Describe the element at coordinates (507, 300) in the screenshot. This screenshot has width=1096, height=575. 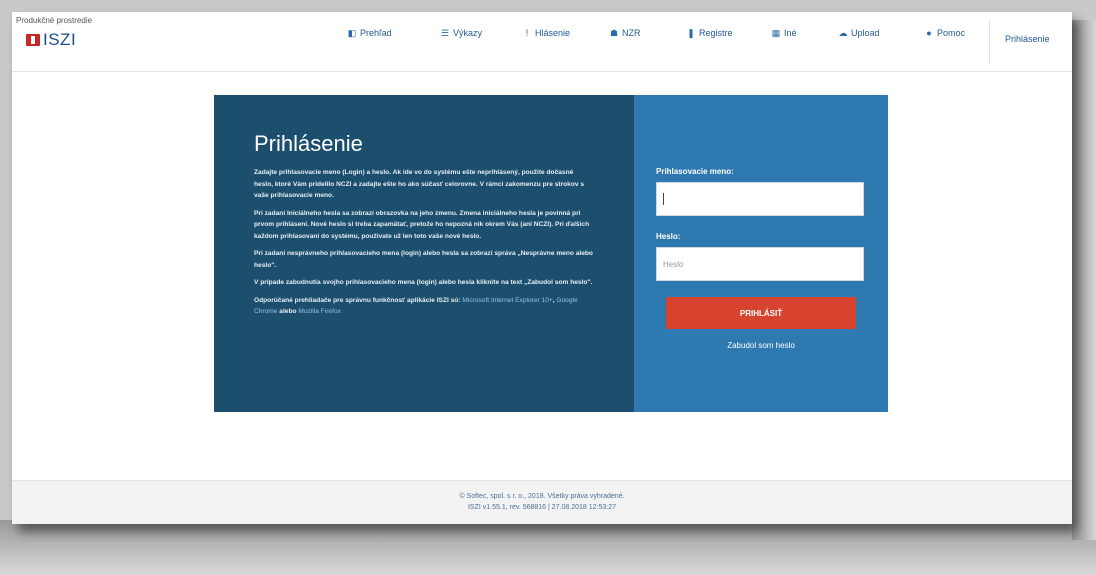
I see `browser-link-ie: Microsoft Internet Explorer 10+` at that location.